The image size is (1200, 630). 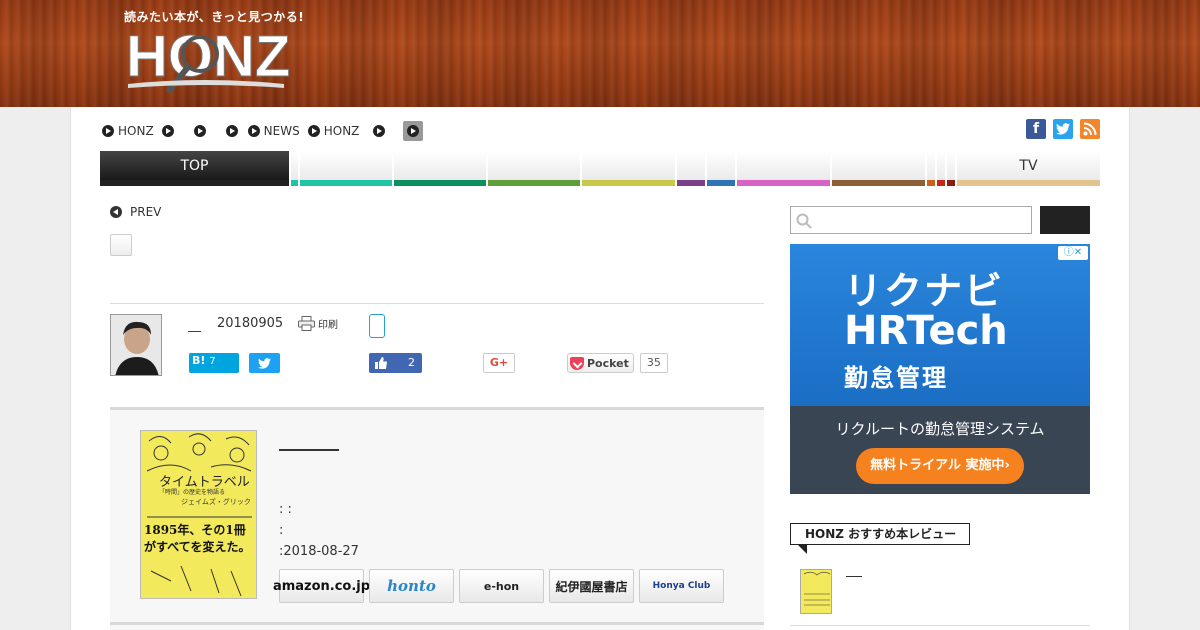 What do you see at coordinates (321, 586) in the screenshot?
I see `amazon-button: amazon.co.jp` at bounding box center [321, 586].